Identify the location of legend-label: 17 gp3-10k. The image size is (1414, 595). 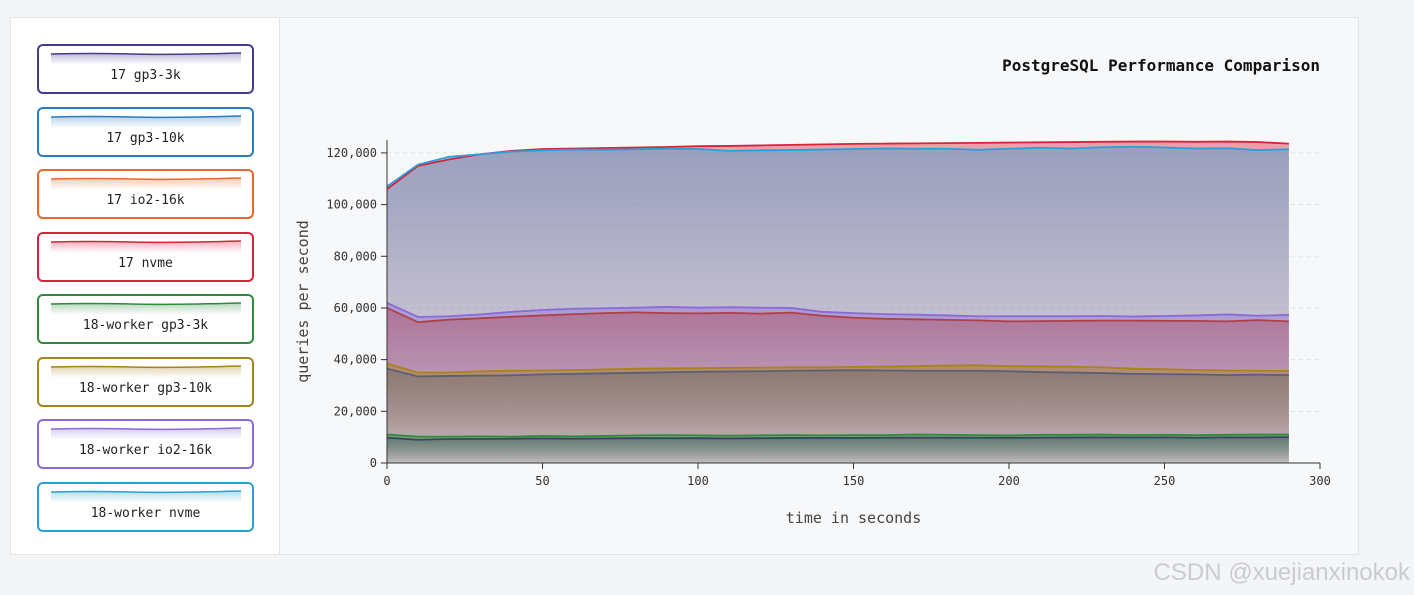
(145, 138).